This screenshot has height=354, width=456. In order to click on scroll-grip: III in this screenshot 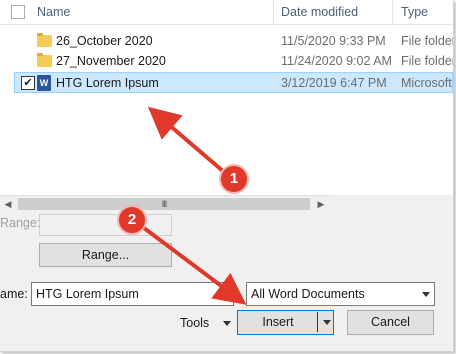, I will do `click(164, 204)`.